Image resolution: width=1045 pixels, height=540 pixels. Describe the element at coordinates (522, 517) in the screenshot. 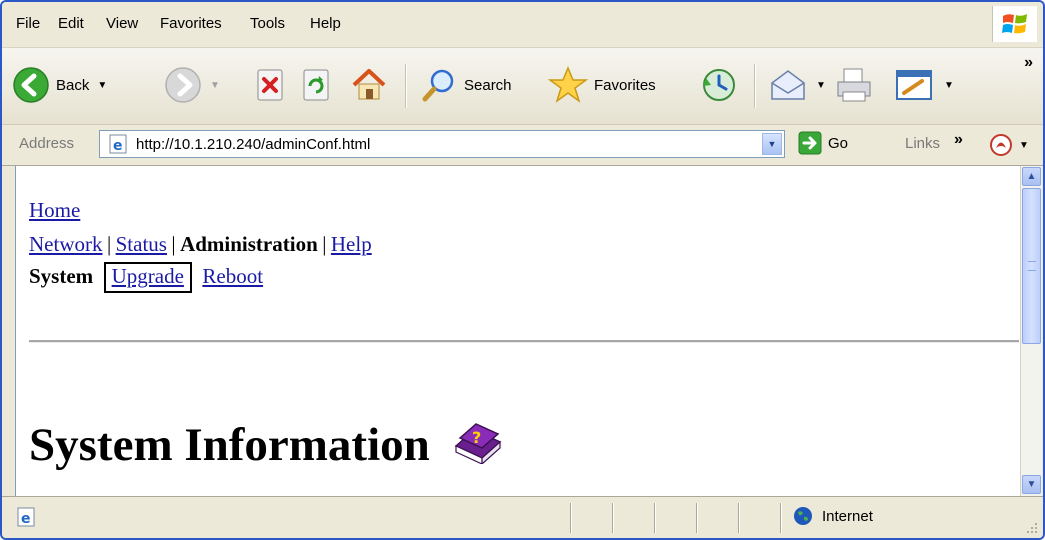

I see `status-bar: e Internet` at that location.